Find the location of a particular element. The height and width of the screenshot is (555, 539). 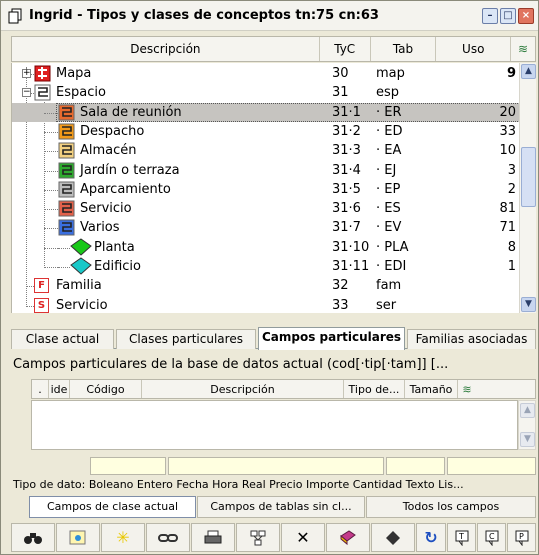

tab-familias-asociadas: Familias asociadas is located at coordinates (471, 339).